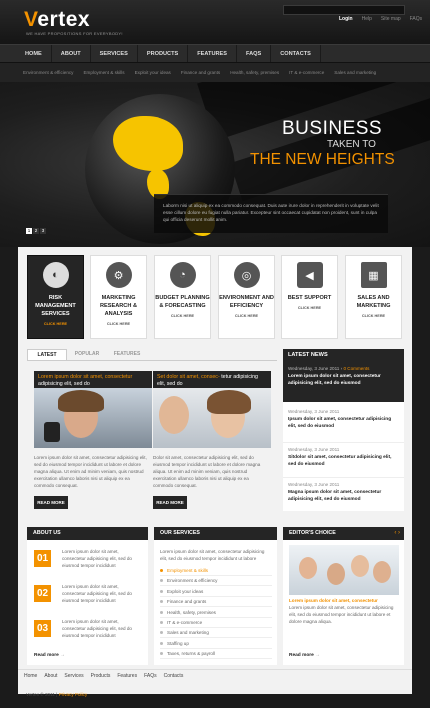 The width and height of the screenshot is (430, 708). I want to click on subnav-item: Finance and grants, so click(200, 72).